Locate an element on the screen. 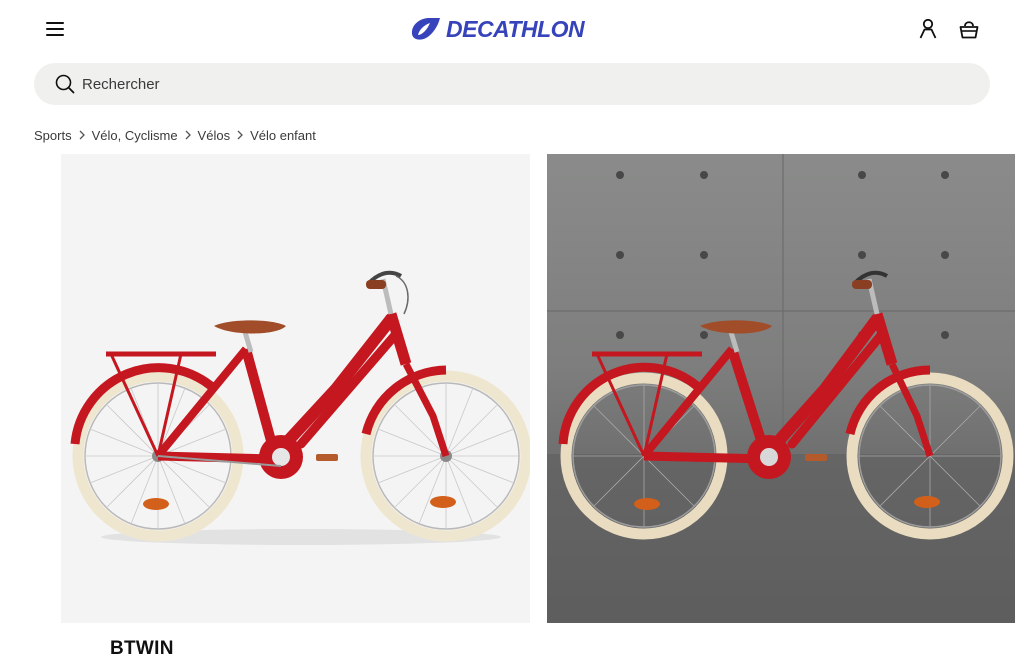 The image size is (1024, 665). search-icon is located at coordinates (65, 84).